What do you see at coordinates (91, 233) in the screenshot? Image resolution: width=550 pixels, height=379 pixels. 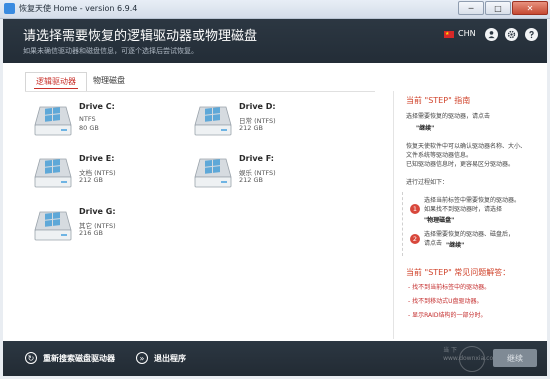 I see `drive-size: 216 GB` at bounding box center [91, 233].